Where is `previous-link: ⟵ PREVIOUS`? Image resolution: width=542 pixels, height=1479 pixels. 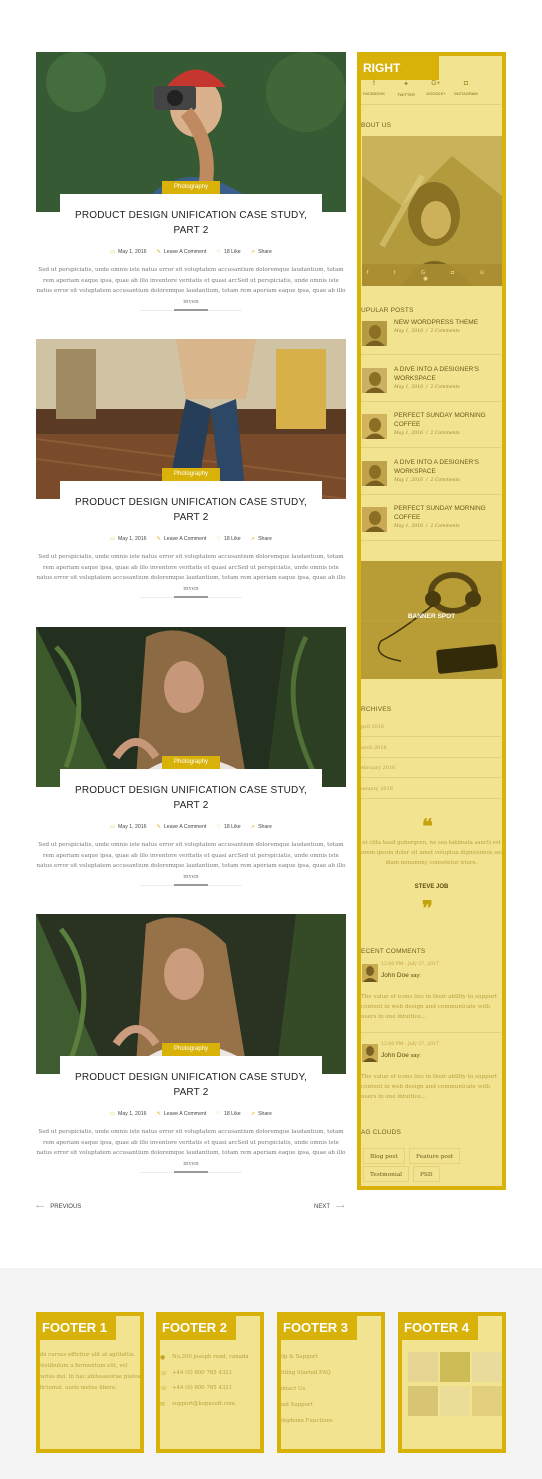 previous-link: ⟵ PREVIOUS is located at coordinates (58, 1206).